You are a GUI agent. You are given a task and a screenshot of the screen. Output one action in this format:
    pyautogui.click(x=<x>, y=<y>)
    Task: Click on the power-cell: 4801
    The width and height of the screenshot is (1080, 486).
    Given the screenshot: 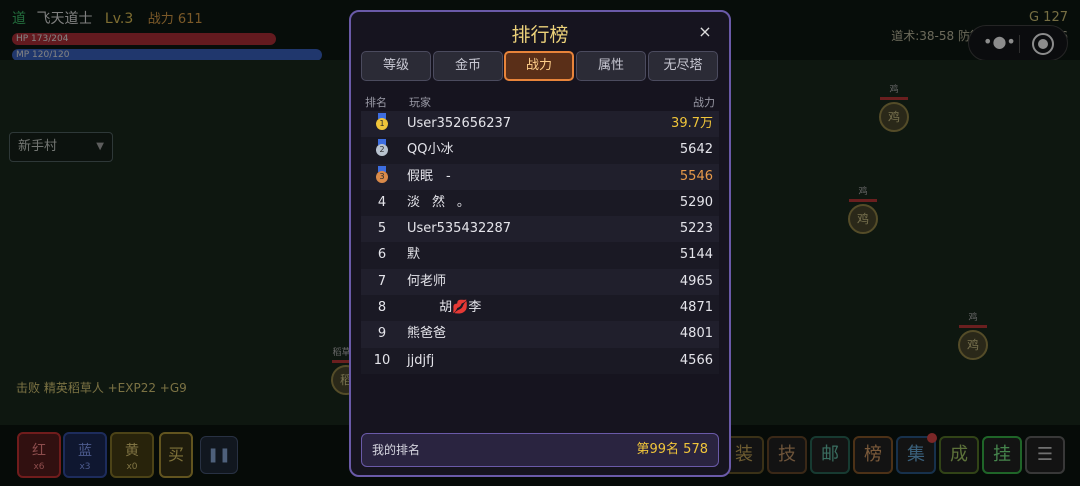 What is the action you would take?
    pyautogui.click(x=696, y=334)
    